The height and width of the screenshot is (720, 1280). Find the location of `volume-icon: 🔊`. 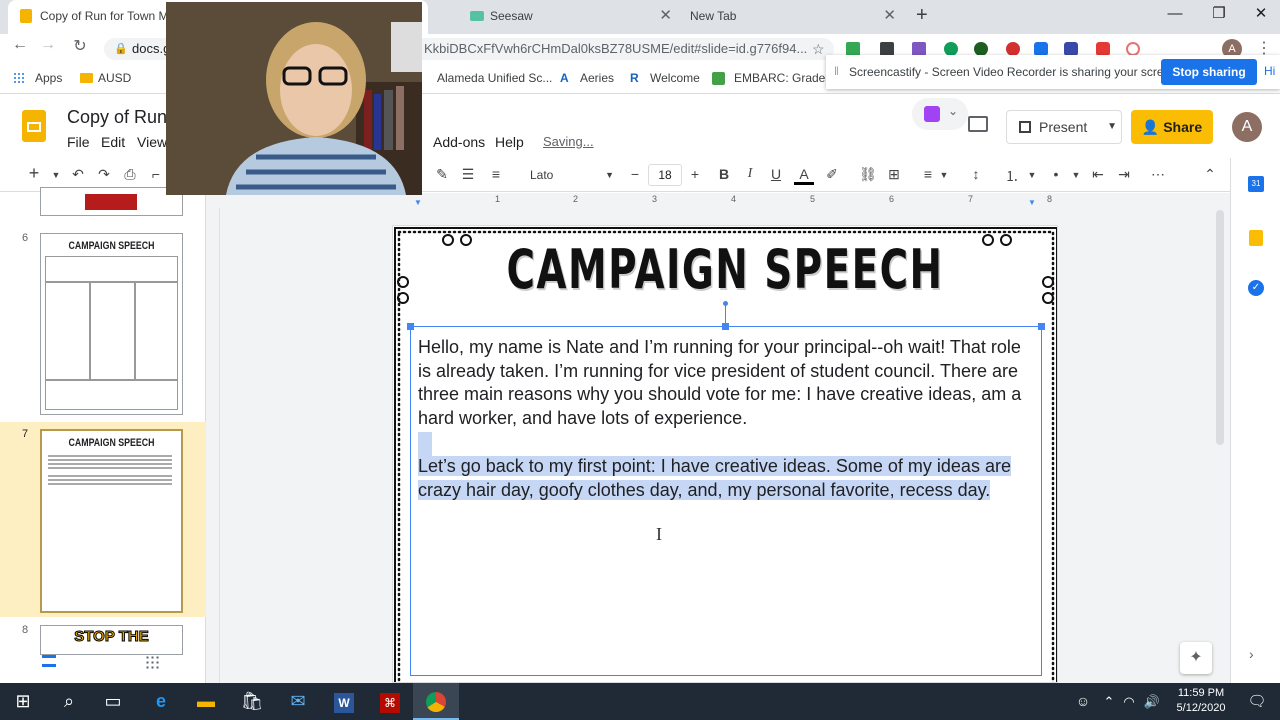

volume-icon: 🔊 is located at coordinates (1152, 701).